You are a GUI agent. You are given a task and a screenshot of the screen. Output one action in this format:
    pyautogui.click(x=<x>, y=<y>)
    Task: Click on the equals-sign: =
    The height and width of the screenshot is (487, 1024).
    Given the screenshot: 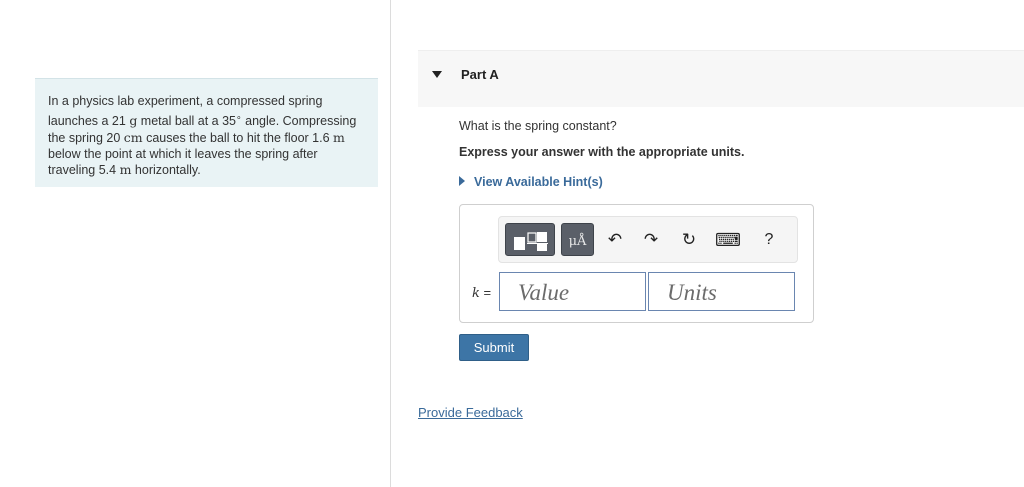 What is the action you would take?
    pyautogui.click(x=485, y=292)
    